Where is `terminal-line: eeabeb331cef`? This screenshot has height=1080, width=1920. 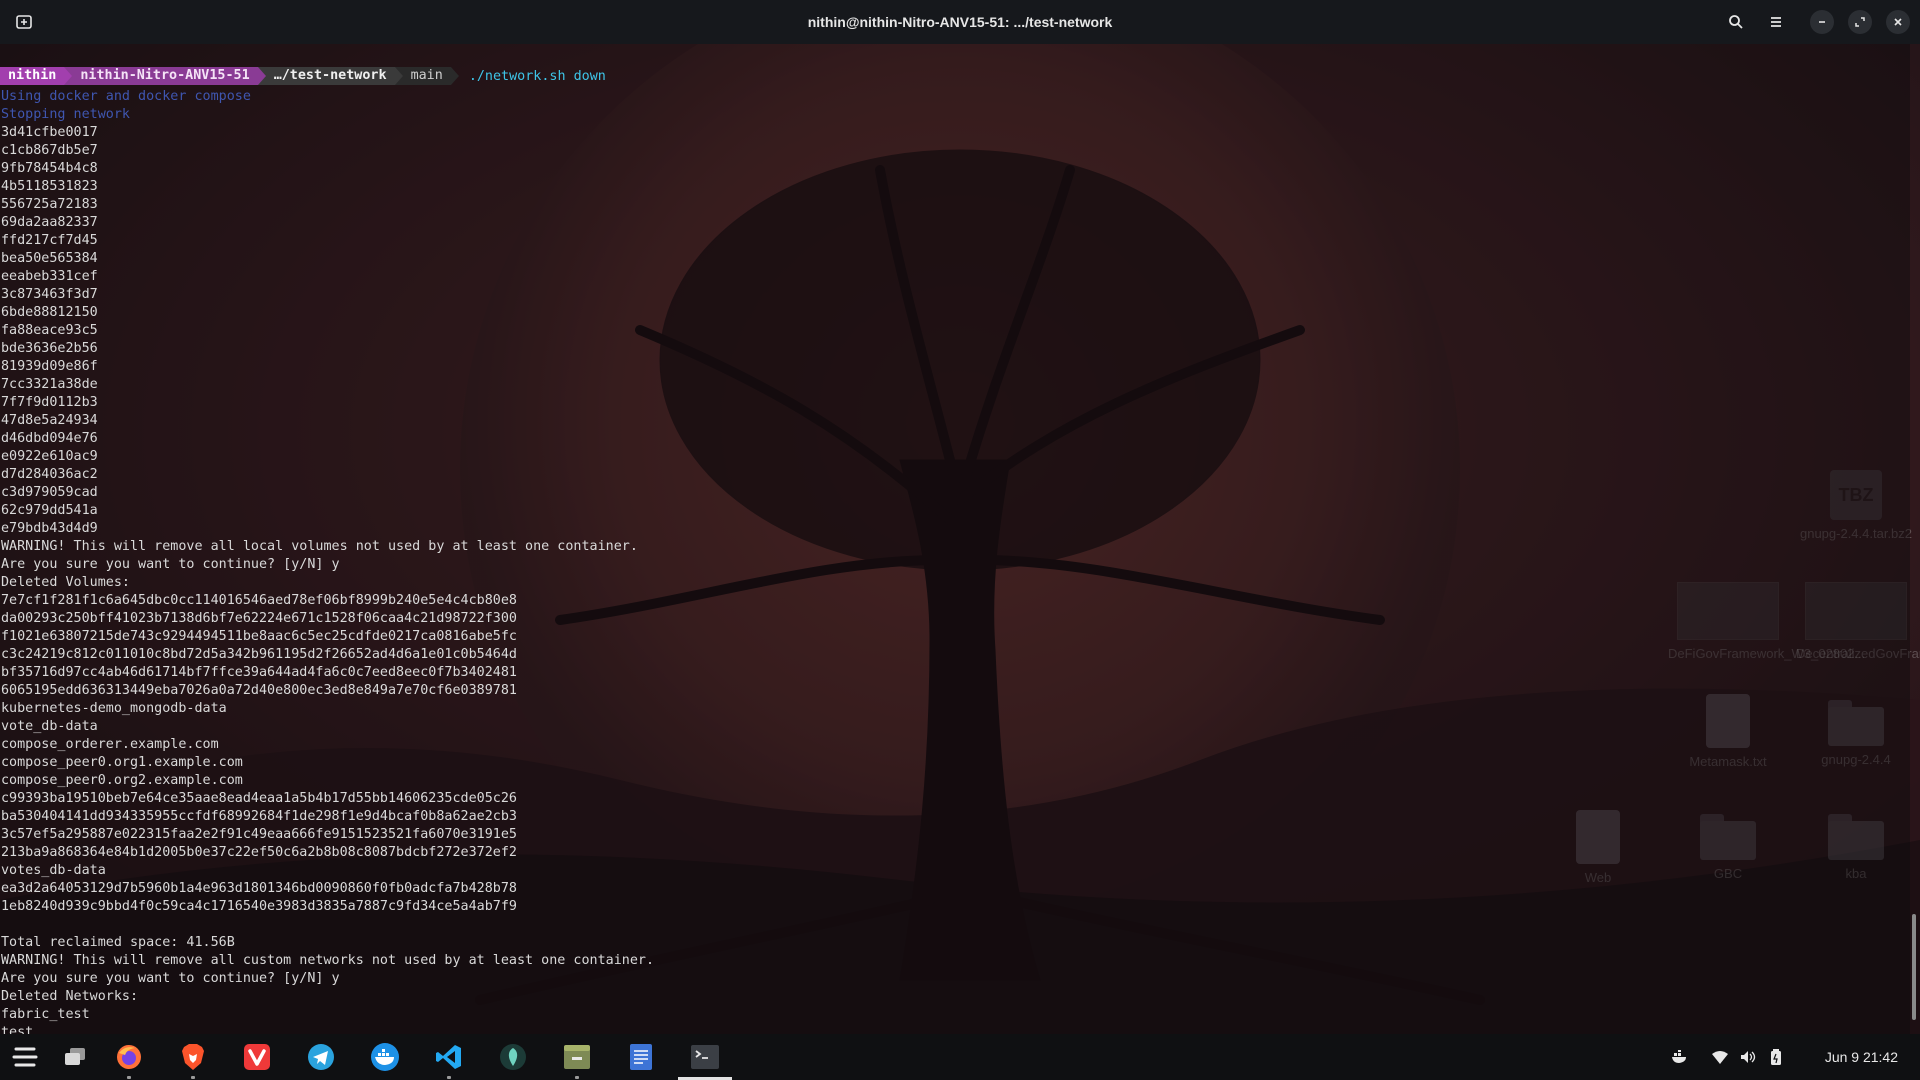 terminal-line: eeabeb331cef is located at coordinates (49, 276).